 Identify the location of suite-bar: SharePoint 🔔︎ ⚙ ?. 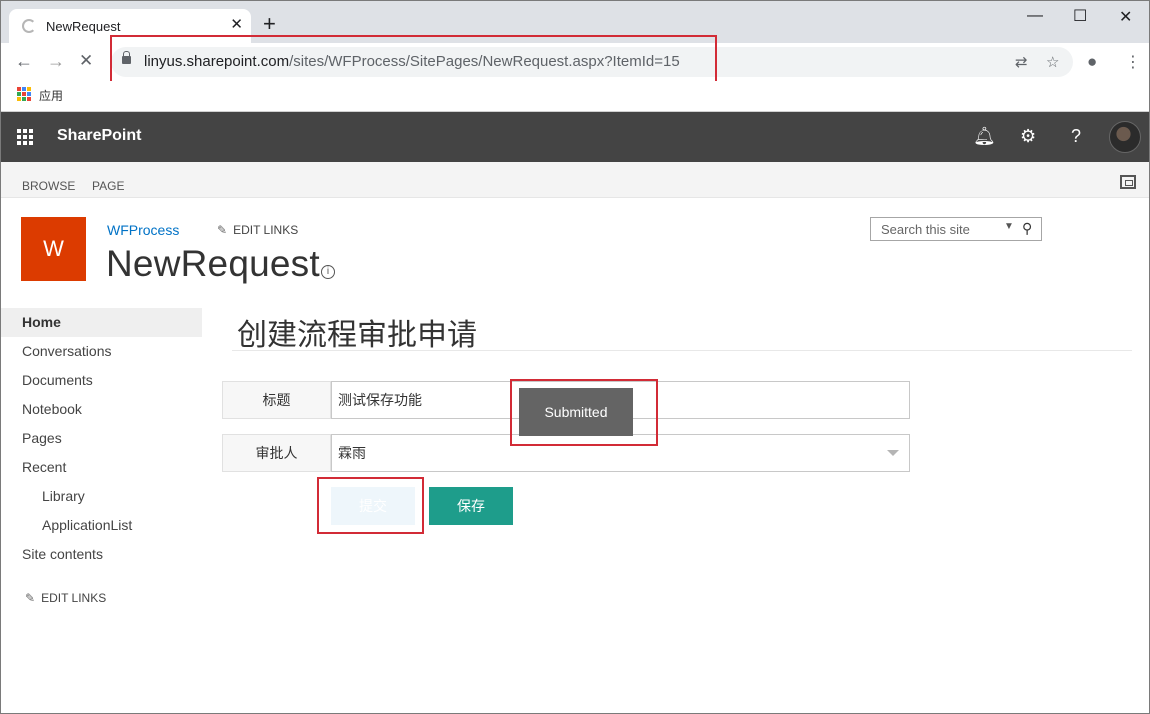
(575, 137).